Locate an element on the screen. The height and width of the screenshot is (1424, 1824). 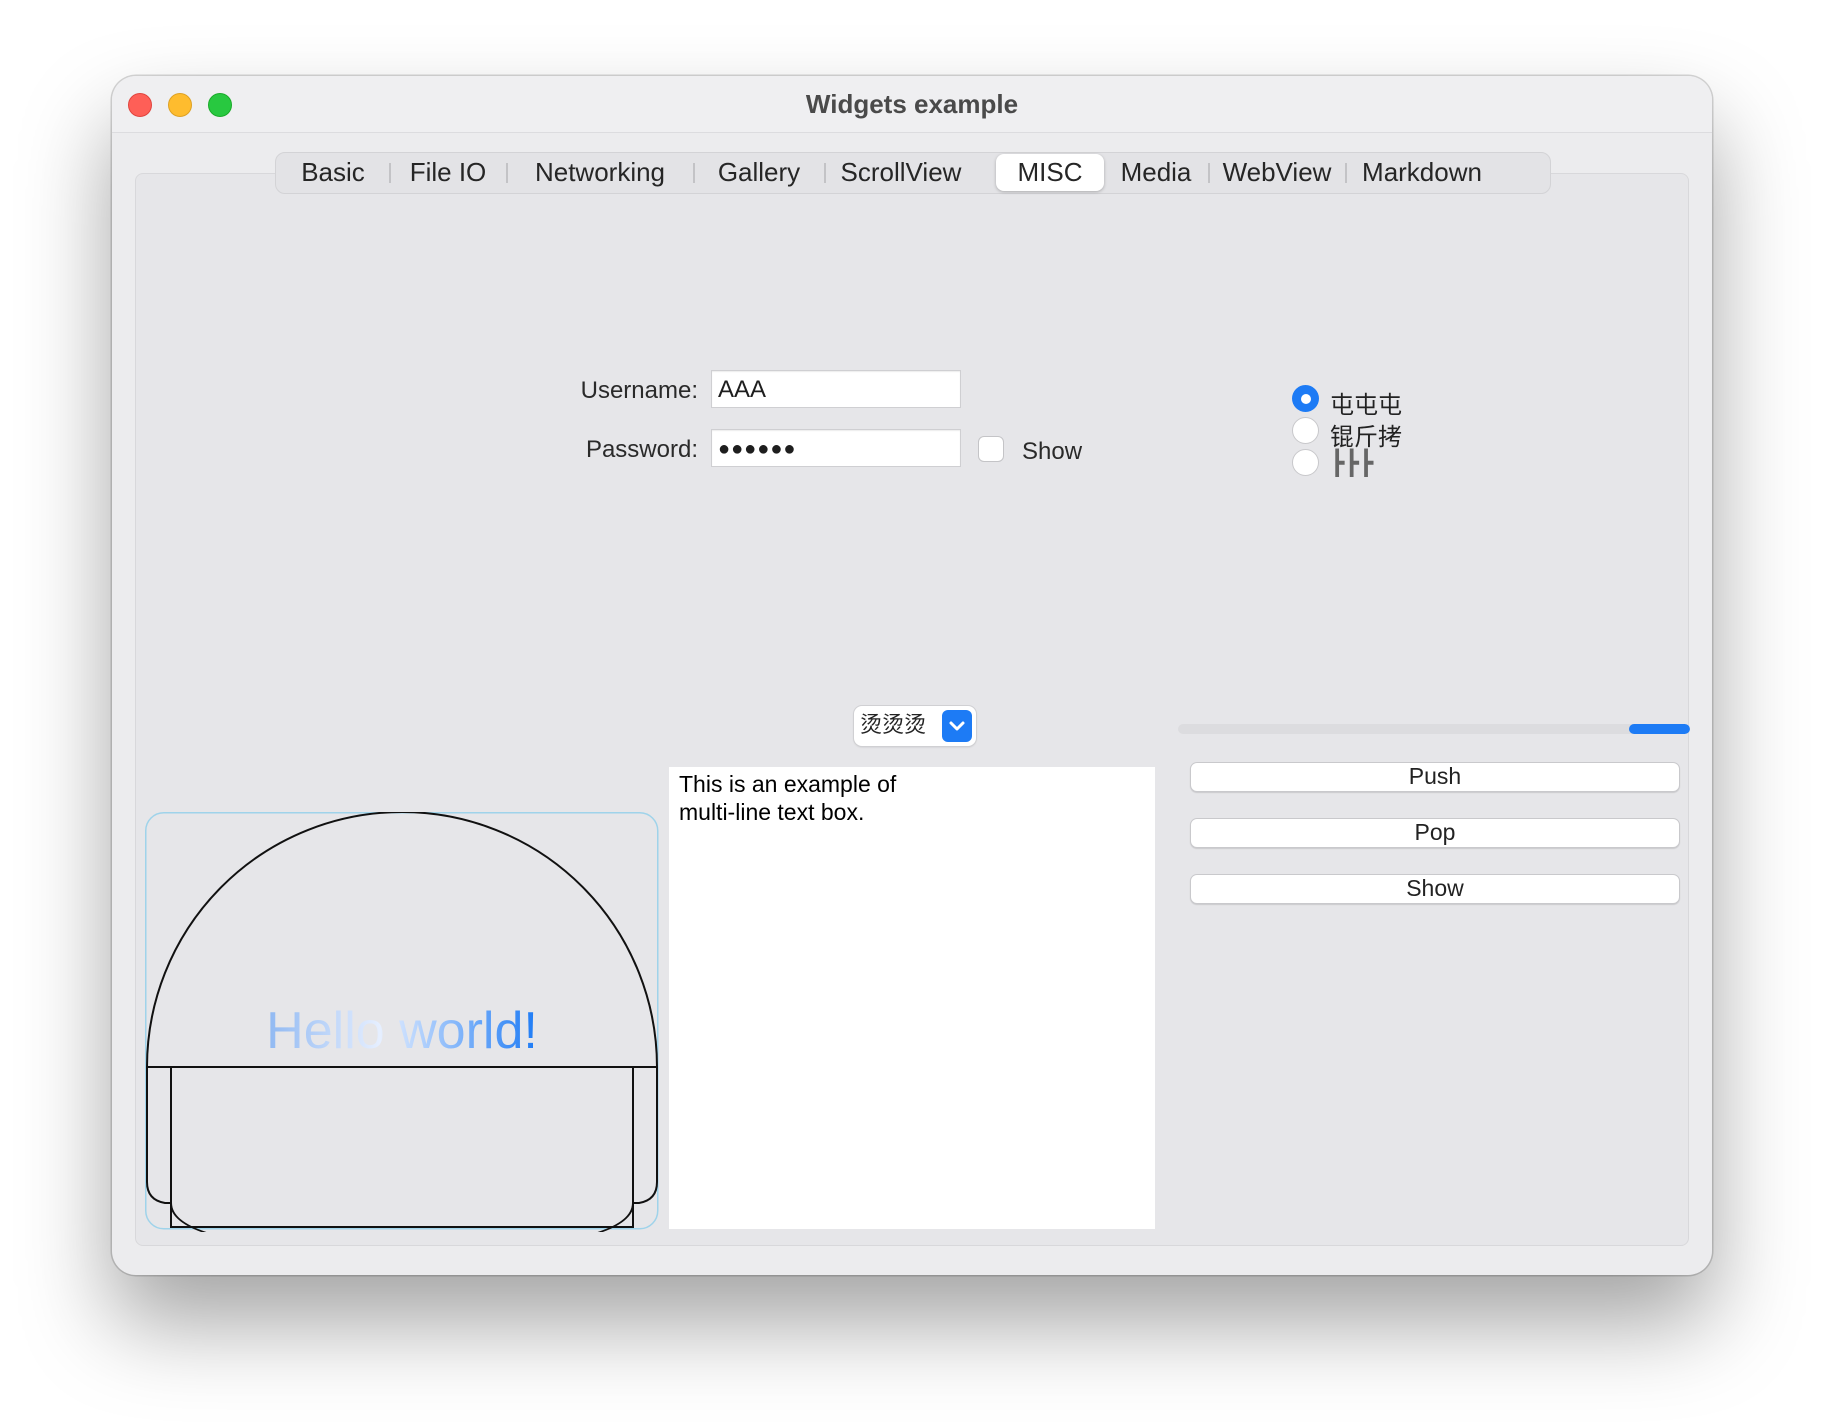
tab-scrollview: ScrollView is located at coordinates (901, 172).